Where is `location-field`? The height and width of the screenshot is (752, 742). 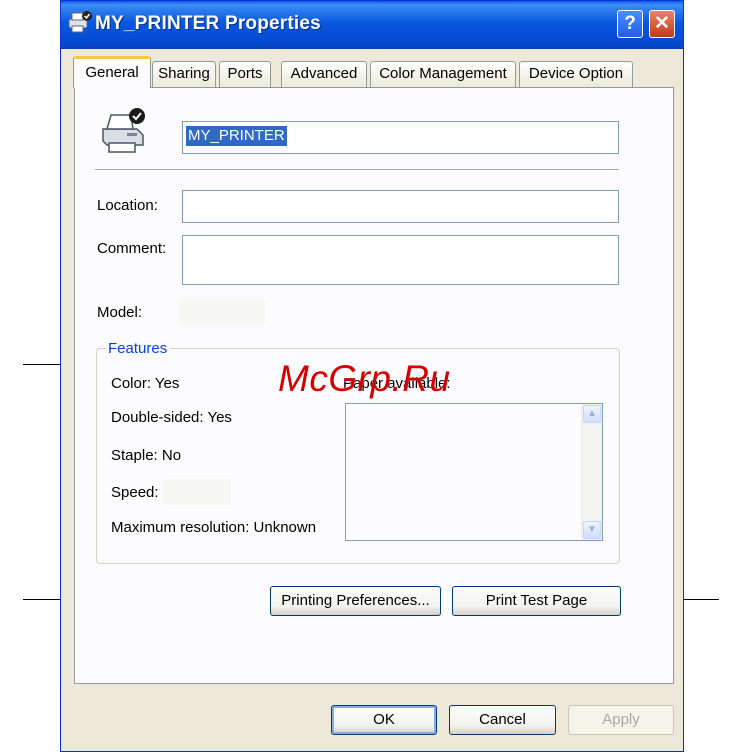
location-field is located at coordinates (400, 206).